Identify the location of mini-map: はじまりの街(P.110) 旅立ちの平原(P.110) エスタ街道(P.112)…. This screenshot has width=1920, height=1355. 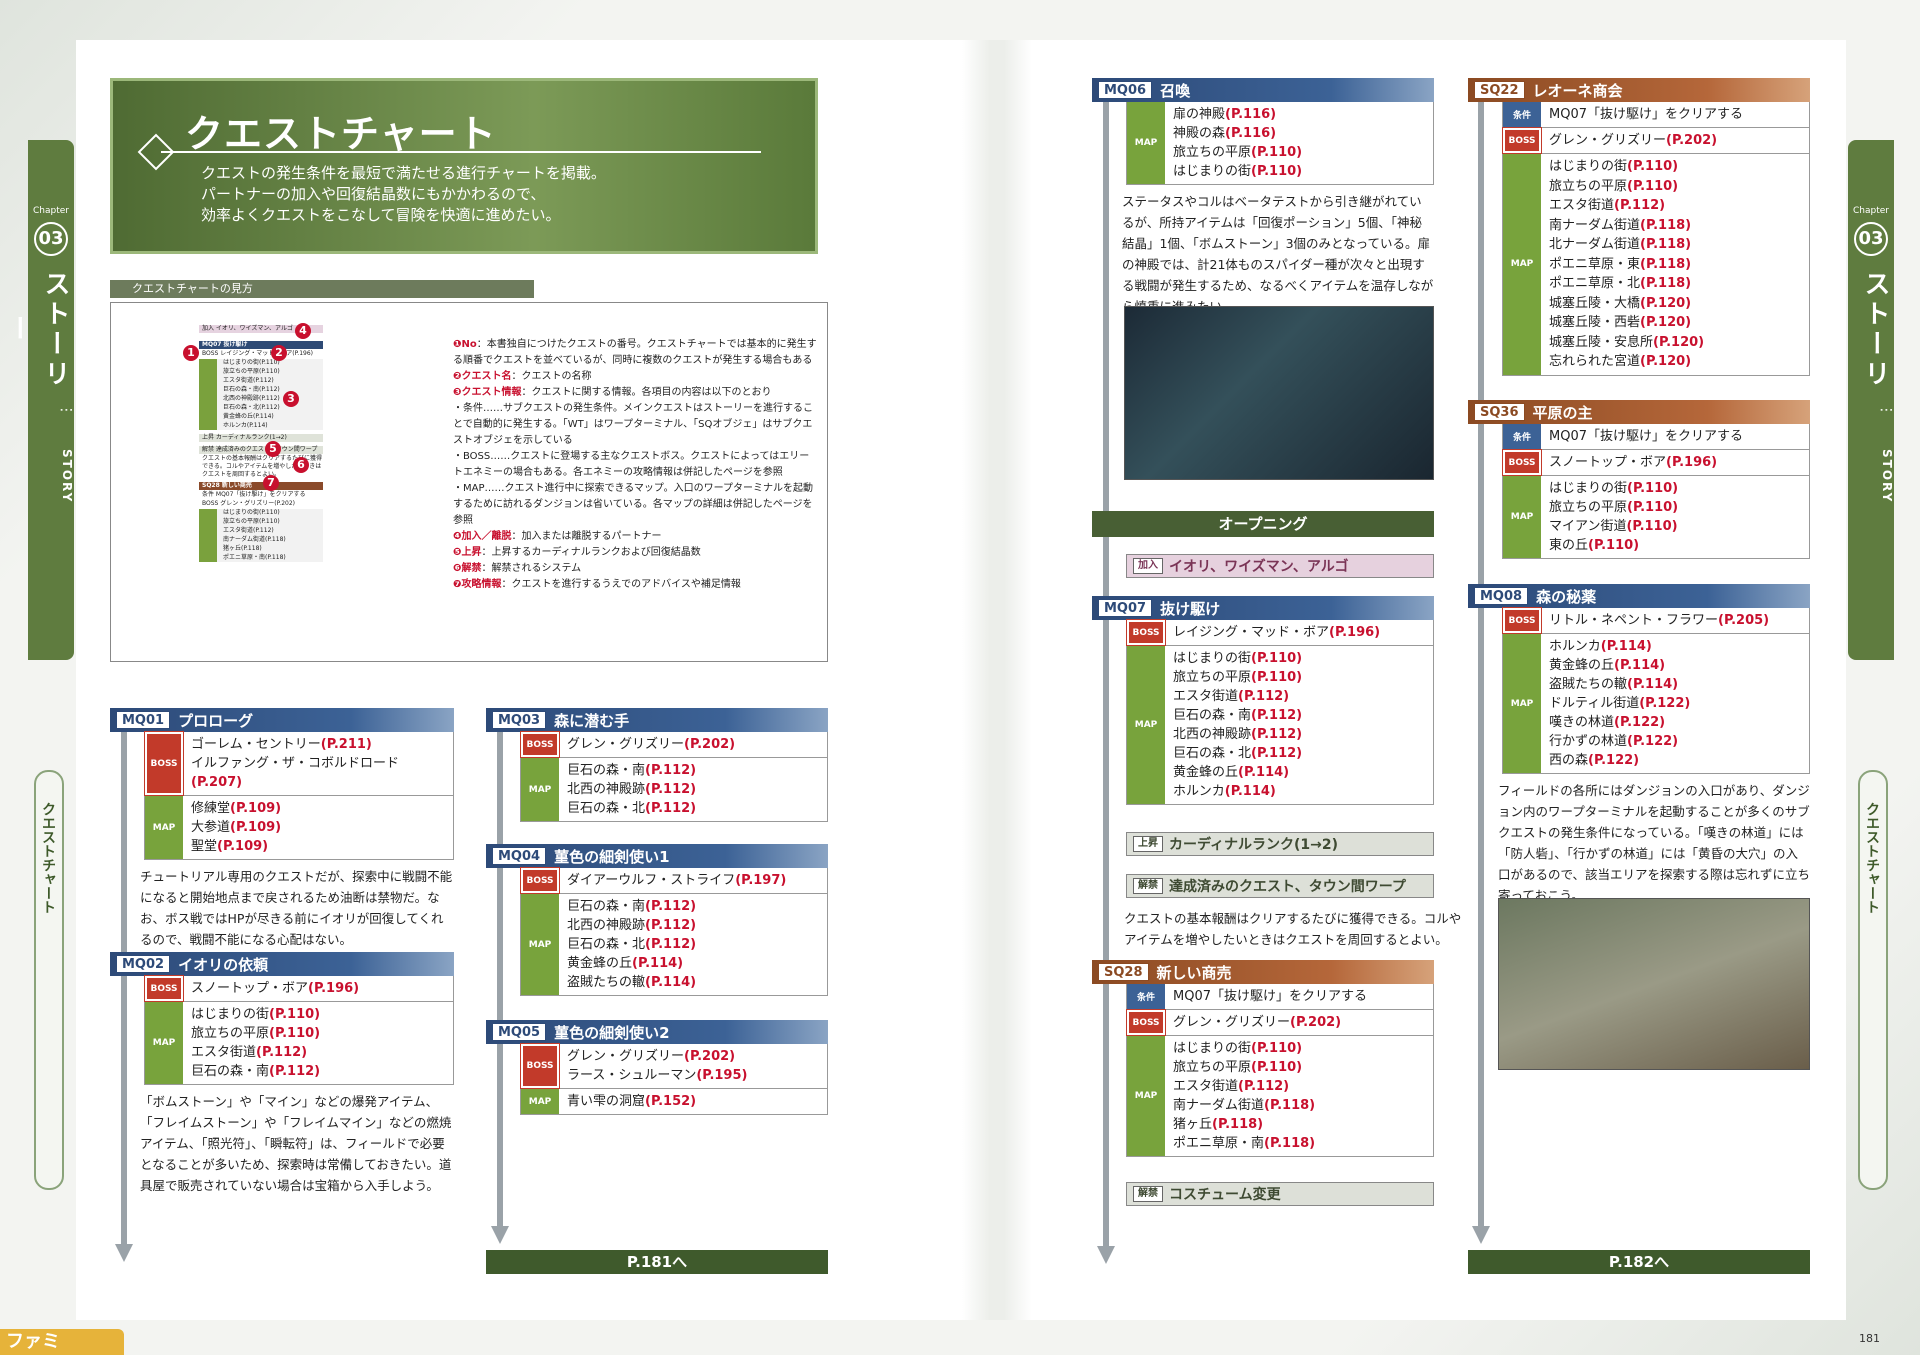
(261, 535).